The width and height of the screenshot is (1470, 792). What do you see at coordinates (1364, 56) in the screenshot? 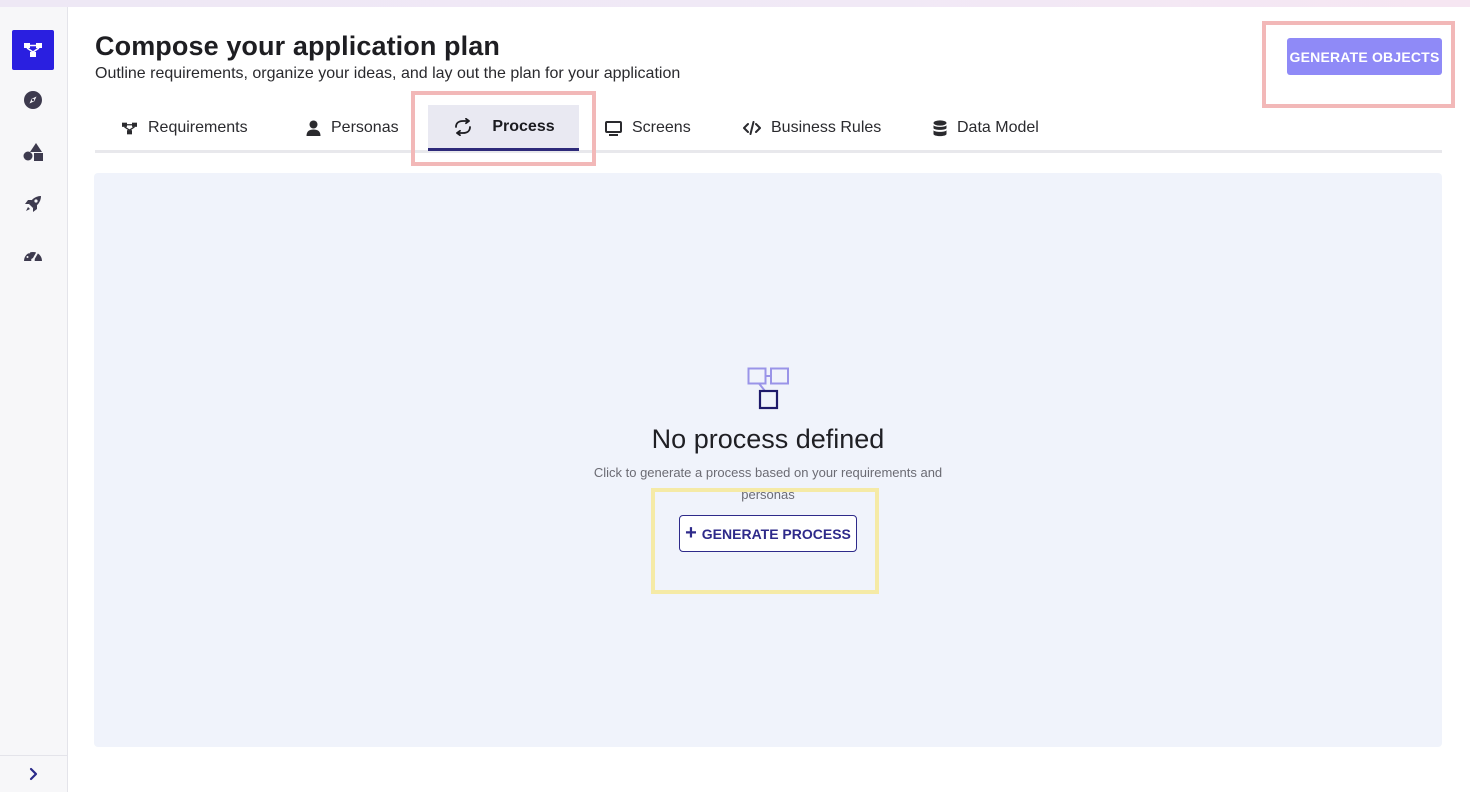
I see `generate-objects-button: GENERATE OBJECTS` at bounding box center [1364, 56].